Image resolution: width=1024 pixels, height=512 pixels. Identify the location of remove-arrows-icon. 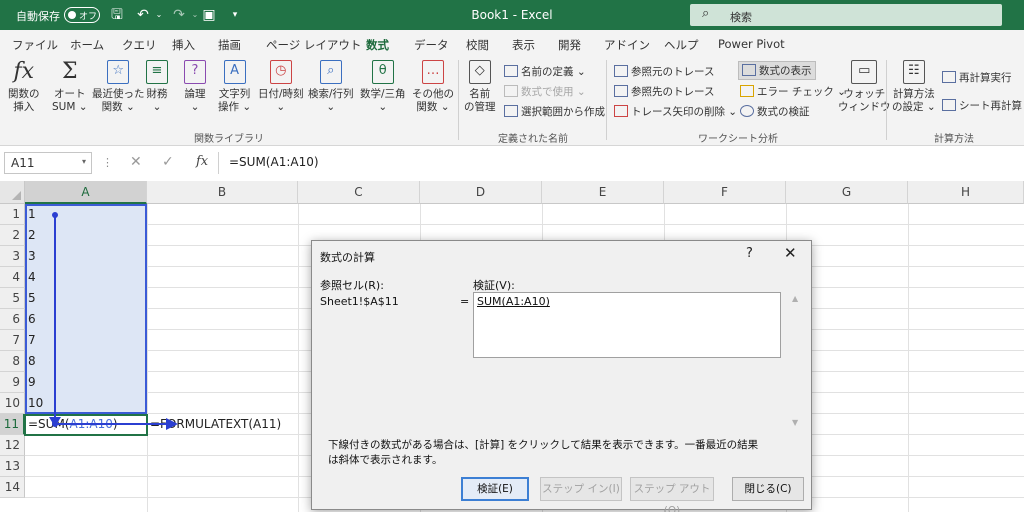
(621, 111).